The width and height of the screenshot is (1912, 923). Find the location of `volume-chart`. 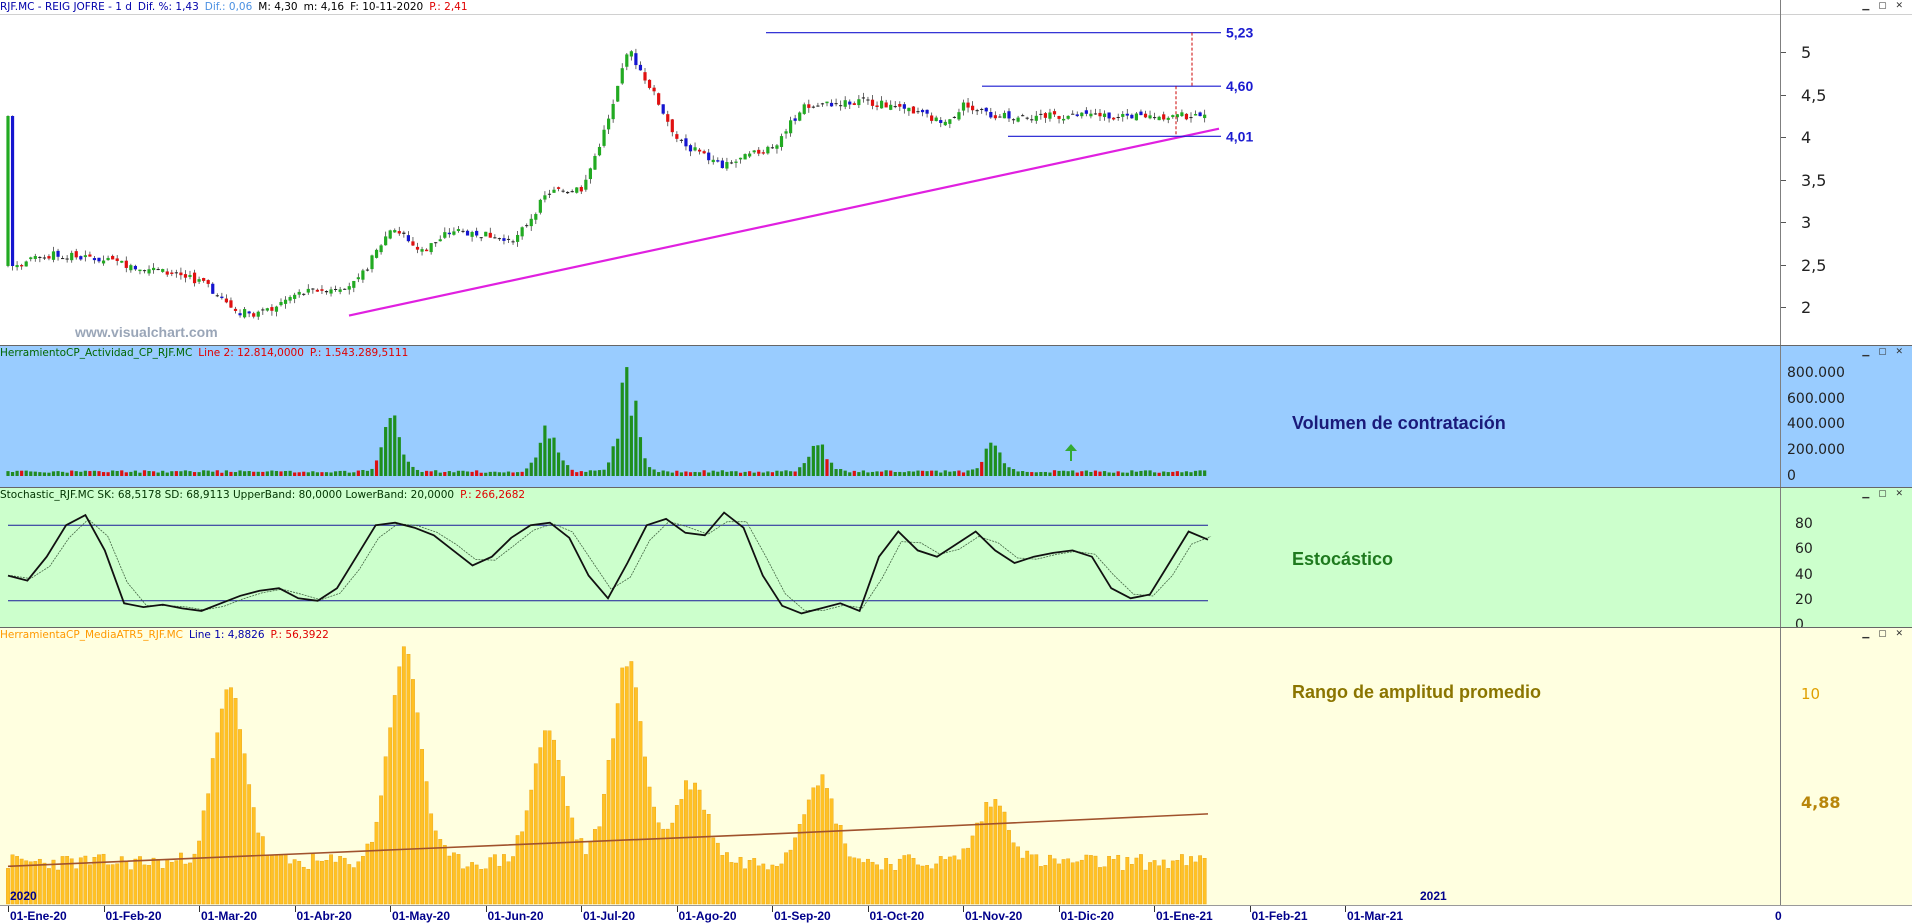

volume-chart is located at coordinates (890, 417).